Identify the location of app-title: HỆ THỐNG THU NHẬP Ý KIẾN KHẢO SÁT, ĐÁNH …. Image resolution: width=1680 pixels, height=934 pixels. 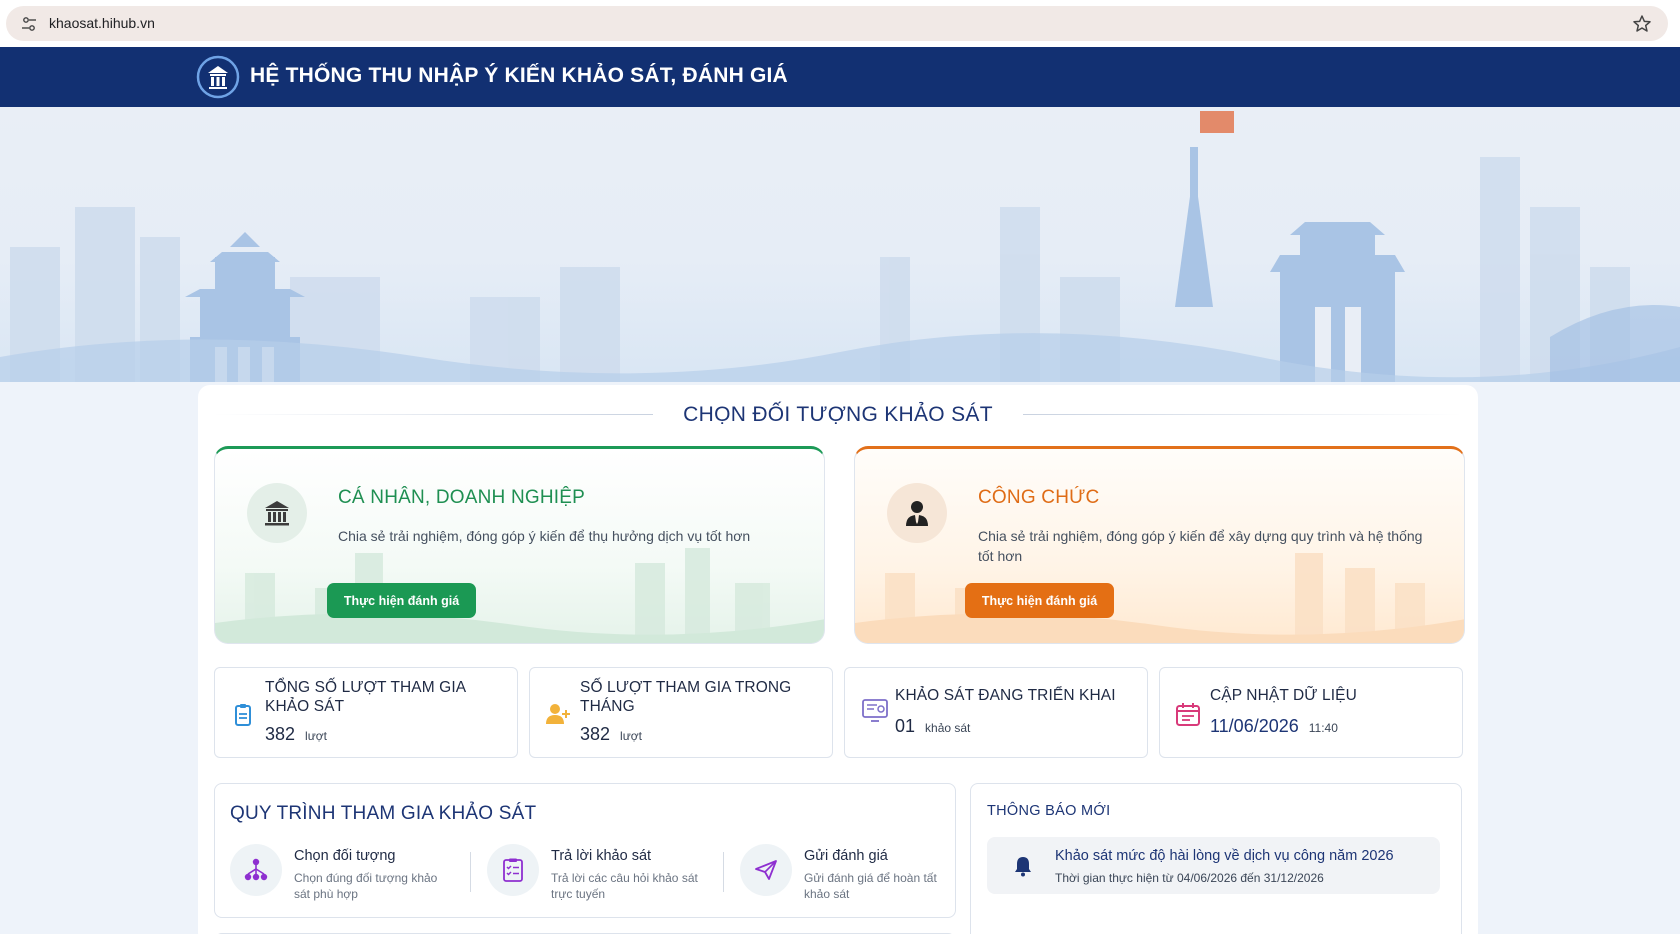
(519, 75).